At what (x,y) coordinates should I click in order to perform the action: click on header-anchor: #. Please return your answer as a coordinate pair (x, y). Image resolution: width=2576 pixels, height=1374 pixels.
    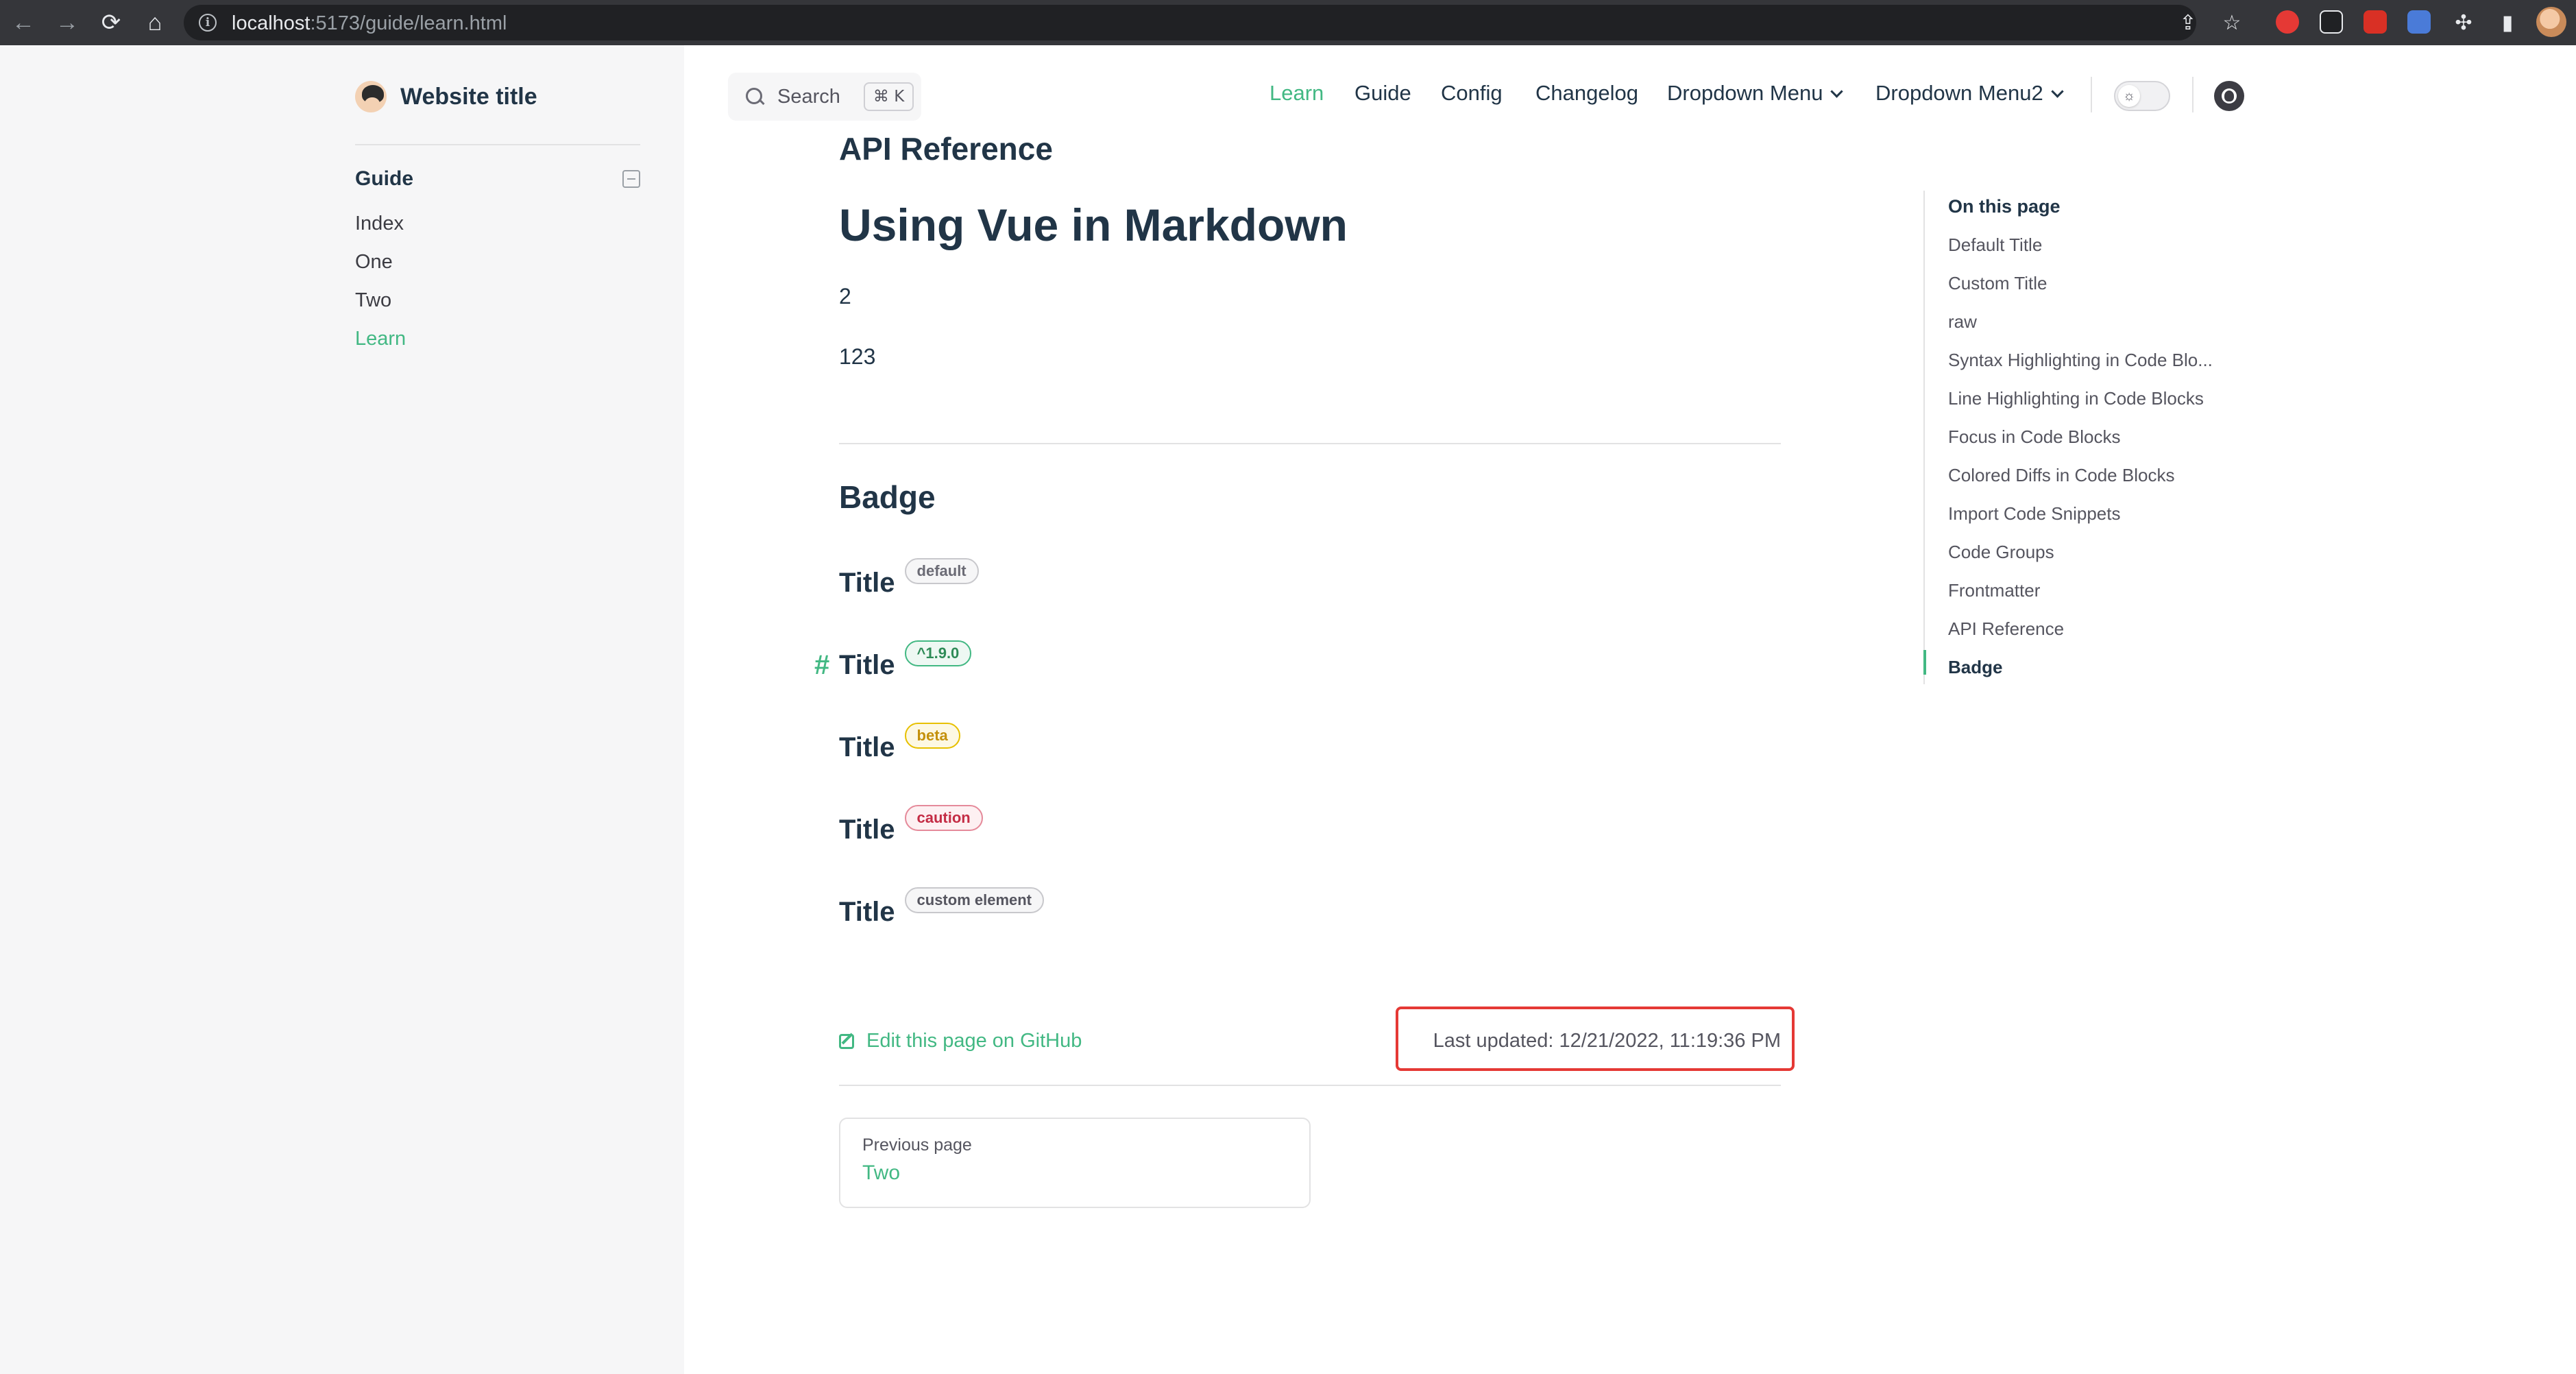
    Looking at the image, I should click on (821, 666).